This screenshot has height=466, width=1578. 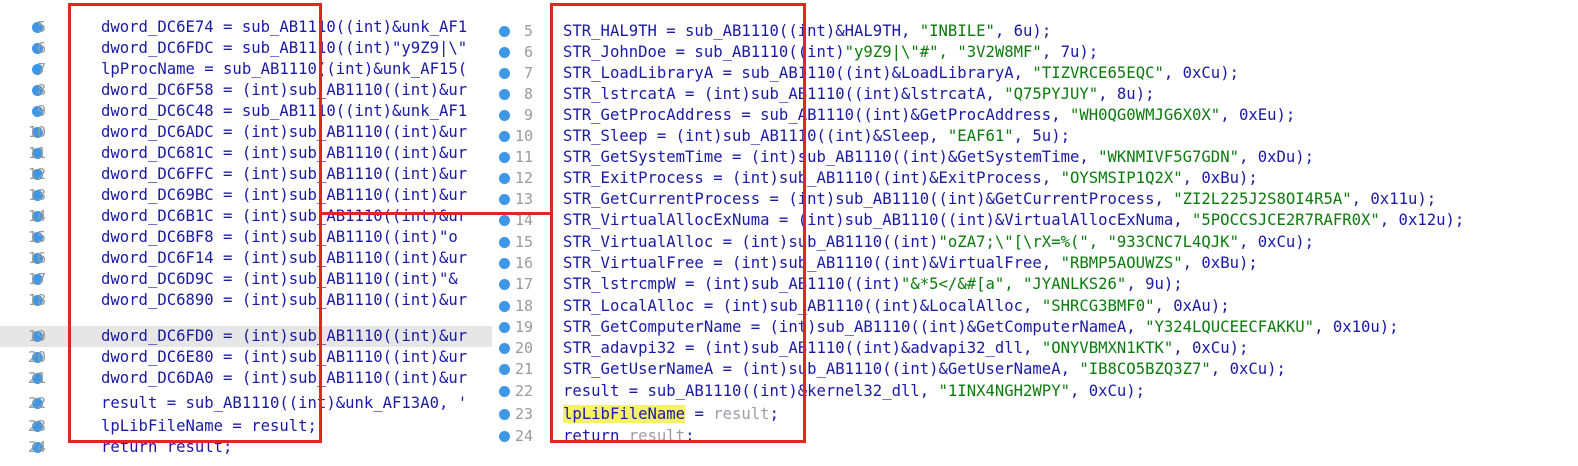 What do you see at coordinates (980, 136) in the screenshot?
I see `string-literal: "EAF61"` at bounding box center [980, 136].